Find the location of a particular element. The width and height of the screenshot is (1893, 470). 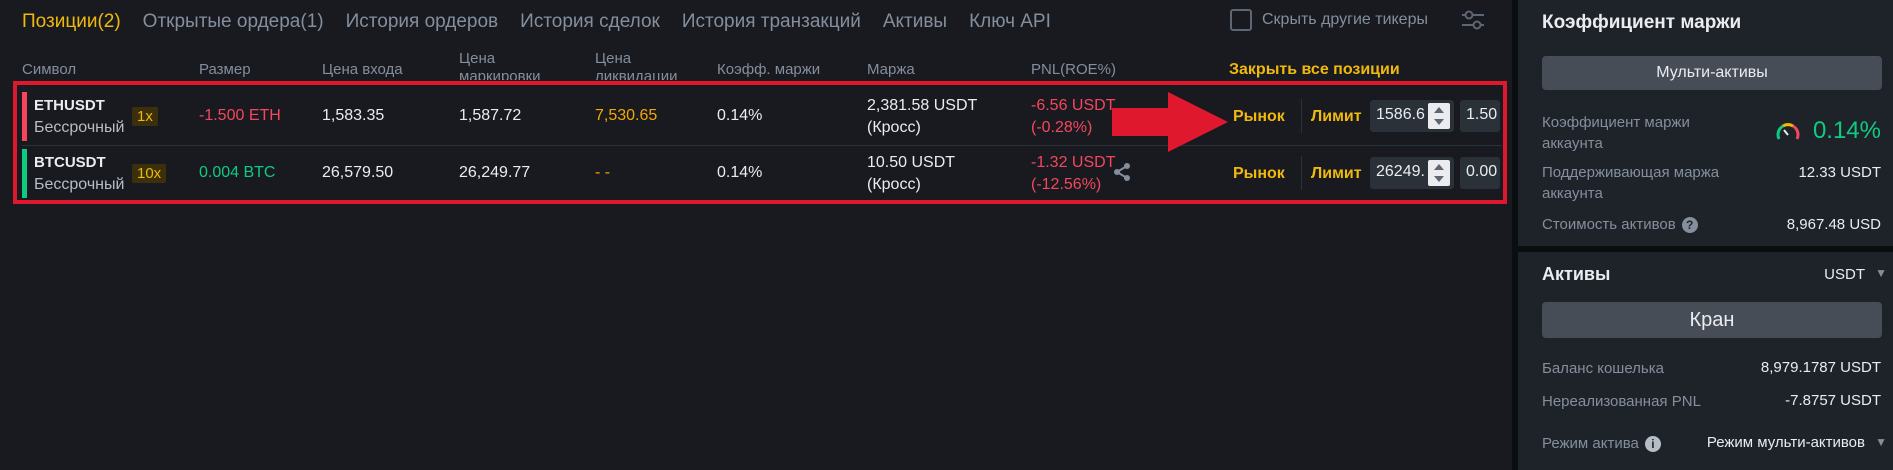

tab-open-orders: Открытые ордера(1) is located at coordinates (233, 22).